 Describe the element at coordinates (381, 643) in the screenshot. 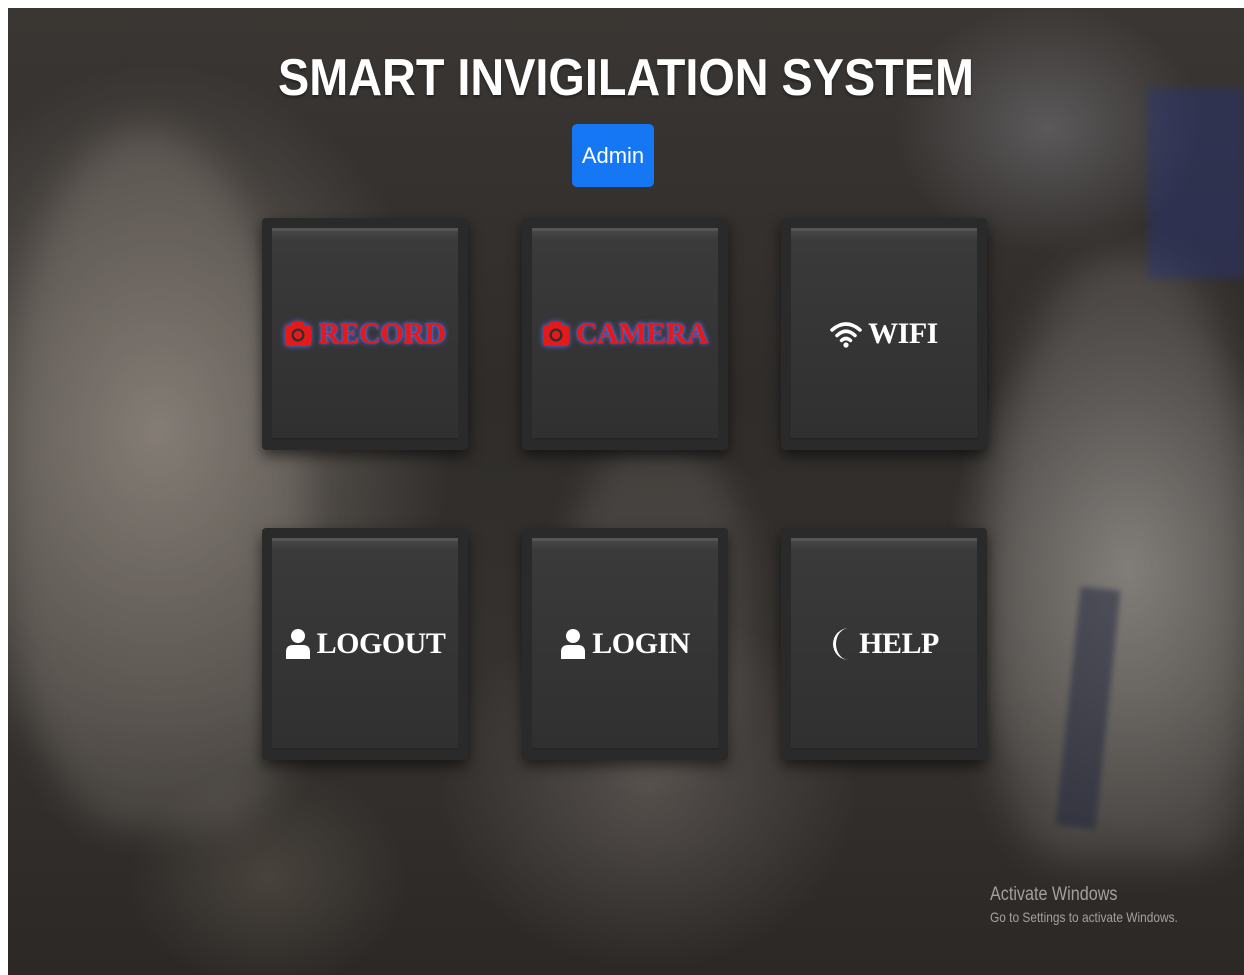

I see `logout-label: LOGOUT` at that location.